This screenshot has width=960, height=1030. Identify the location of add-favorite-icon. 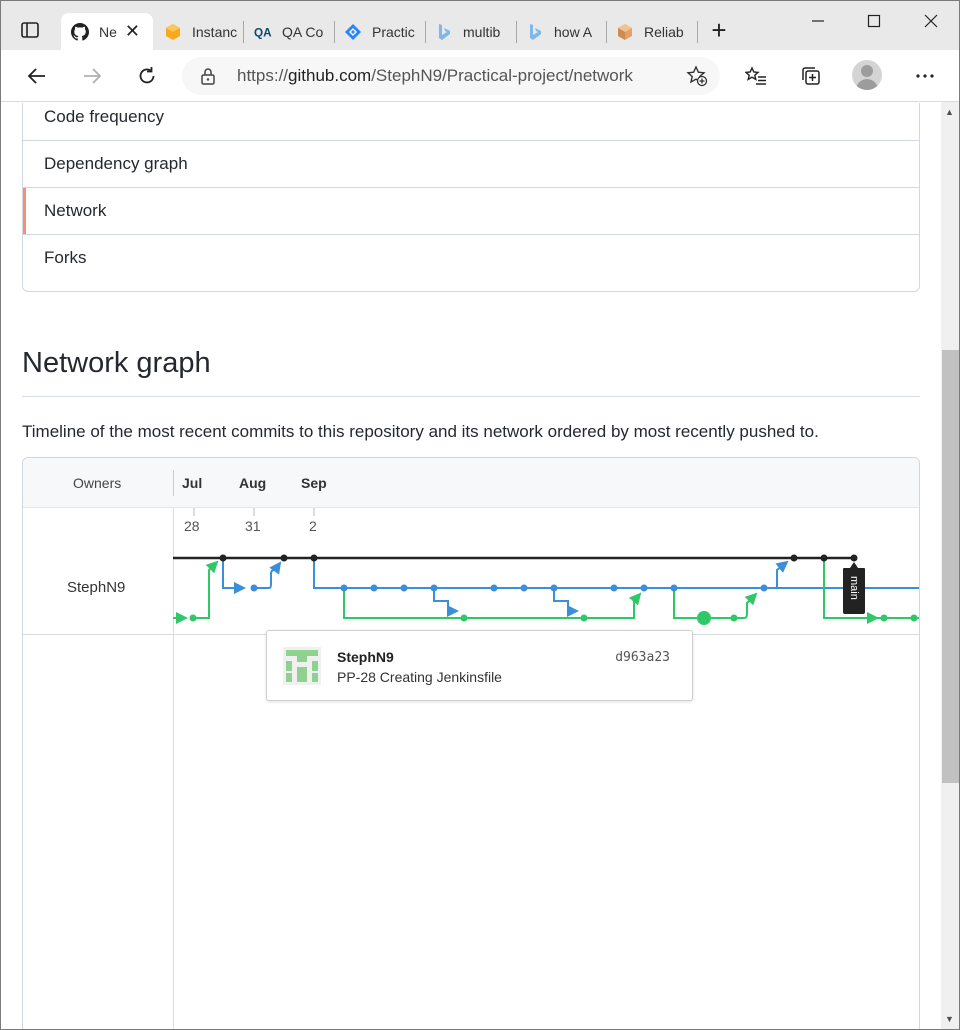
(697, 78).